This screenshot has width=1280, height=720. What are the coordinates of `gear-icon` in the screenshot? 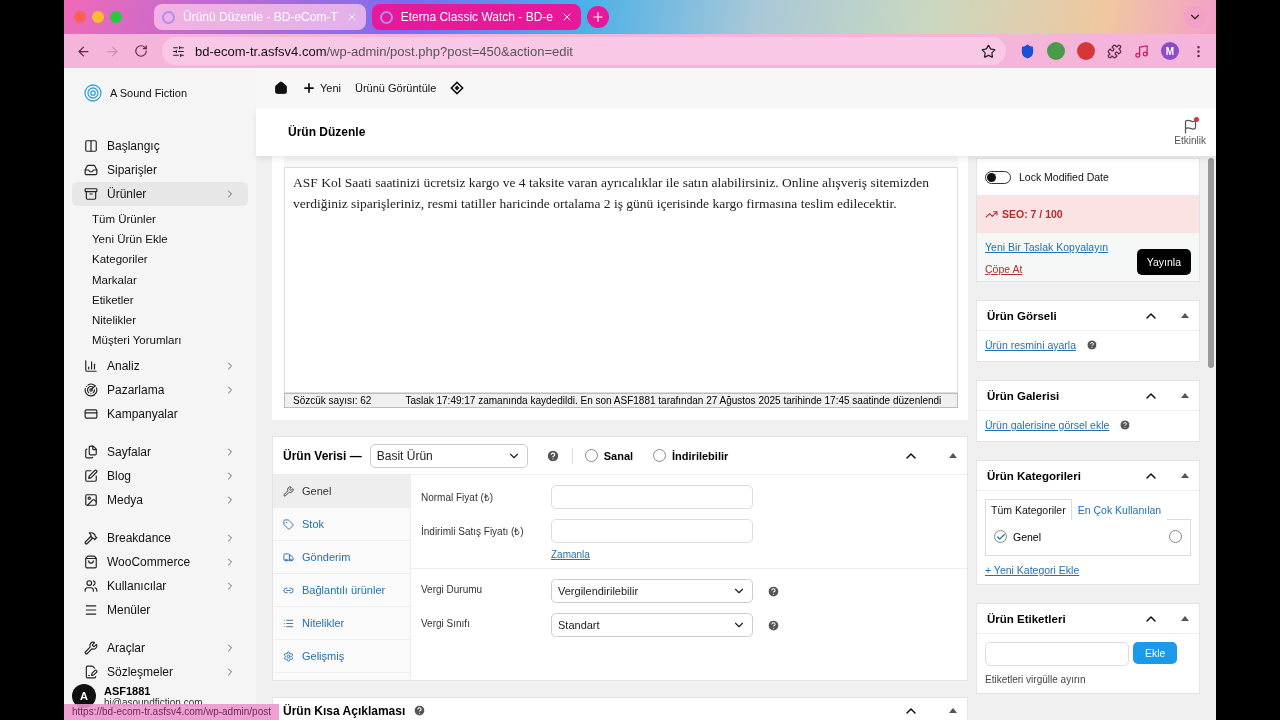 It's located at (288, 656).